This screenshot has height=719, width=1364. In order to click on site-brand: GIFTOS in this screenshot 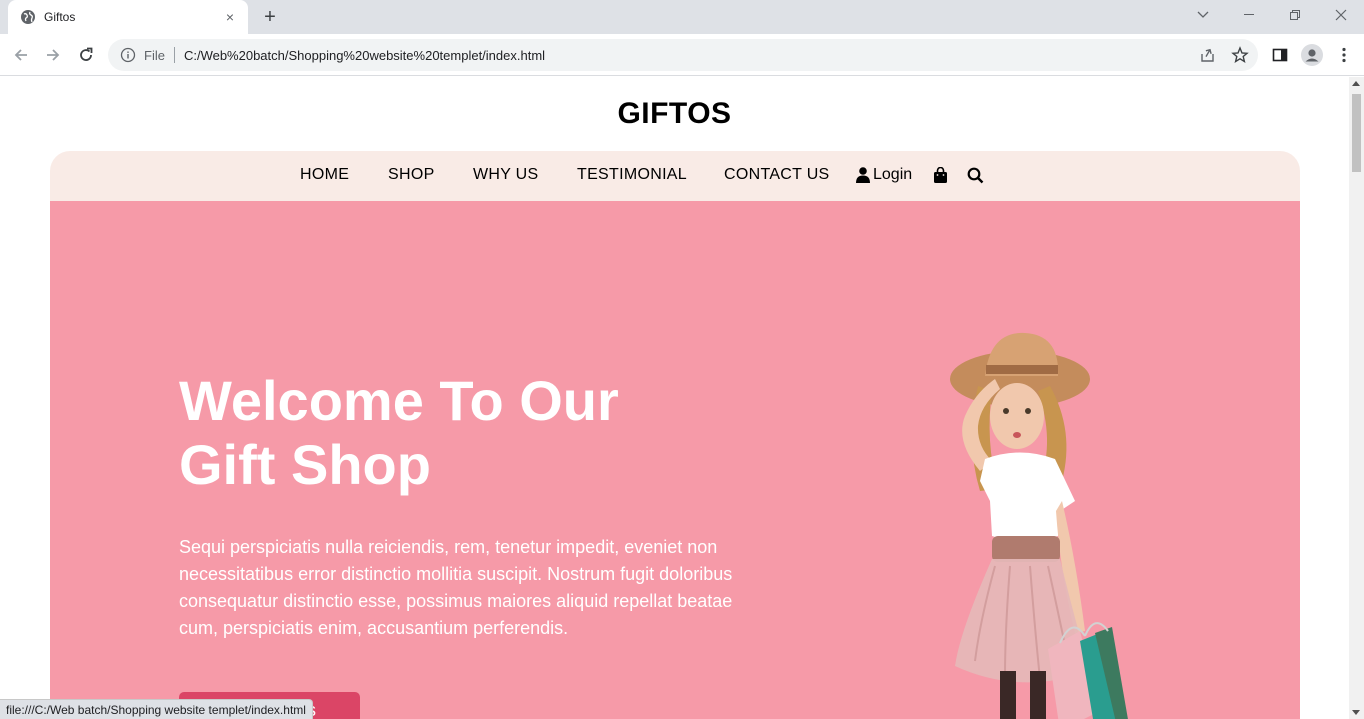, I will do `click(674, 114)`.